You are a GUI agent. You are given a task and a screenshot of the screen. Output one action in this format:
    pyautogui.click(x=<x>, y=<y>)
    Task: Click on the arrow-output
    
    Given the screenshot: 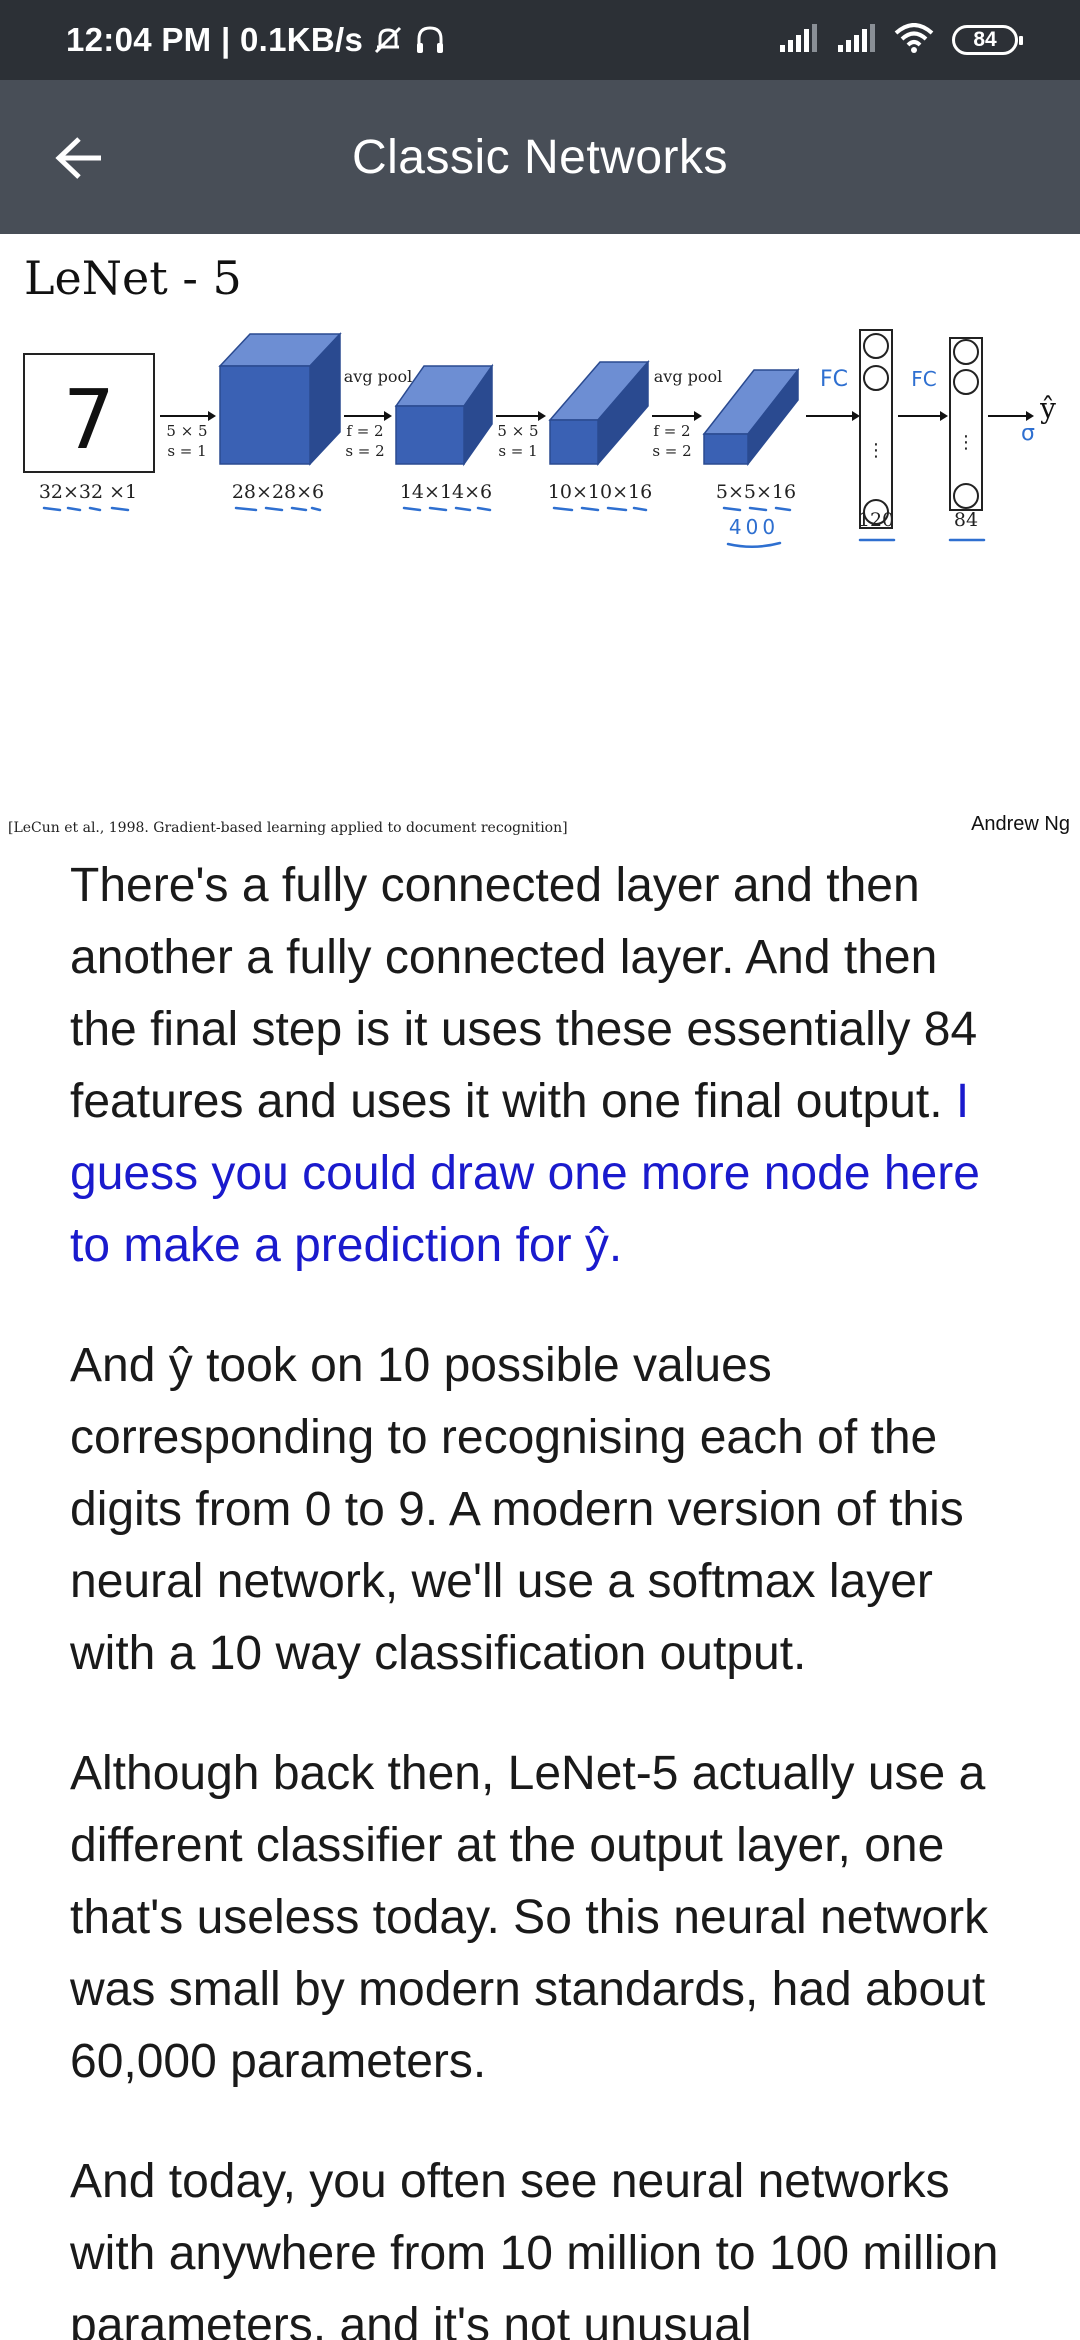 What is the action you would take?
    pyautogui.click(x=1011, y=416)
    